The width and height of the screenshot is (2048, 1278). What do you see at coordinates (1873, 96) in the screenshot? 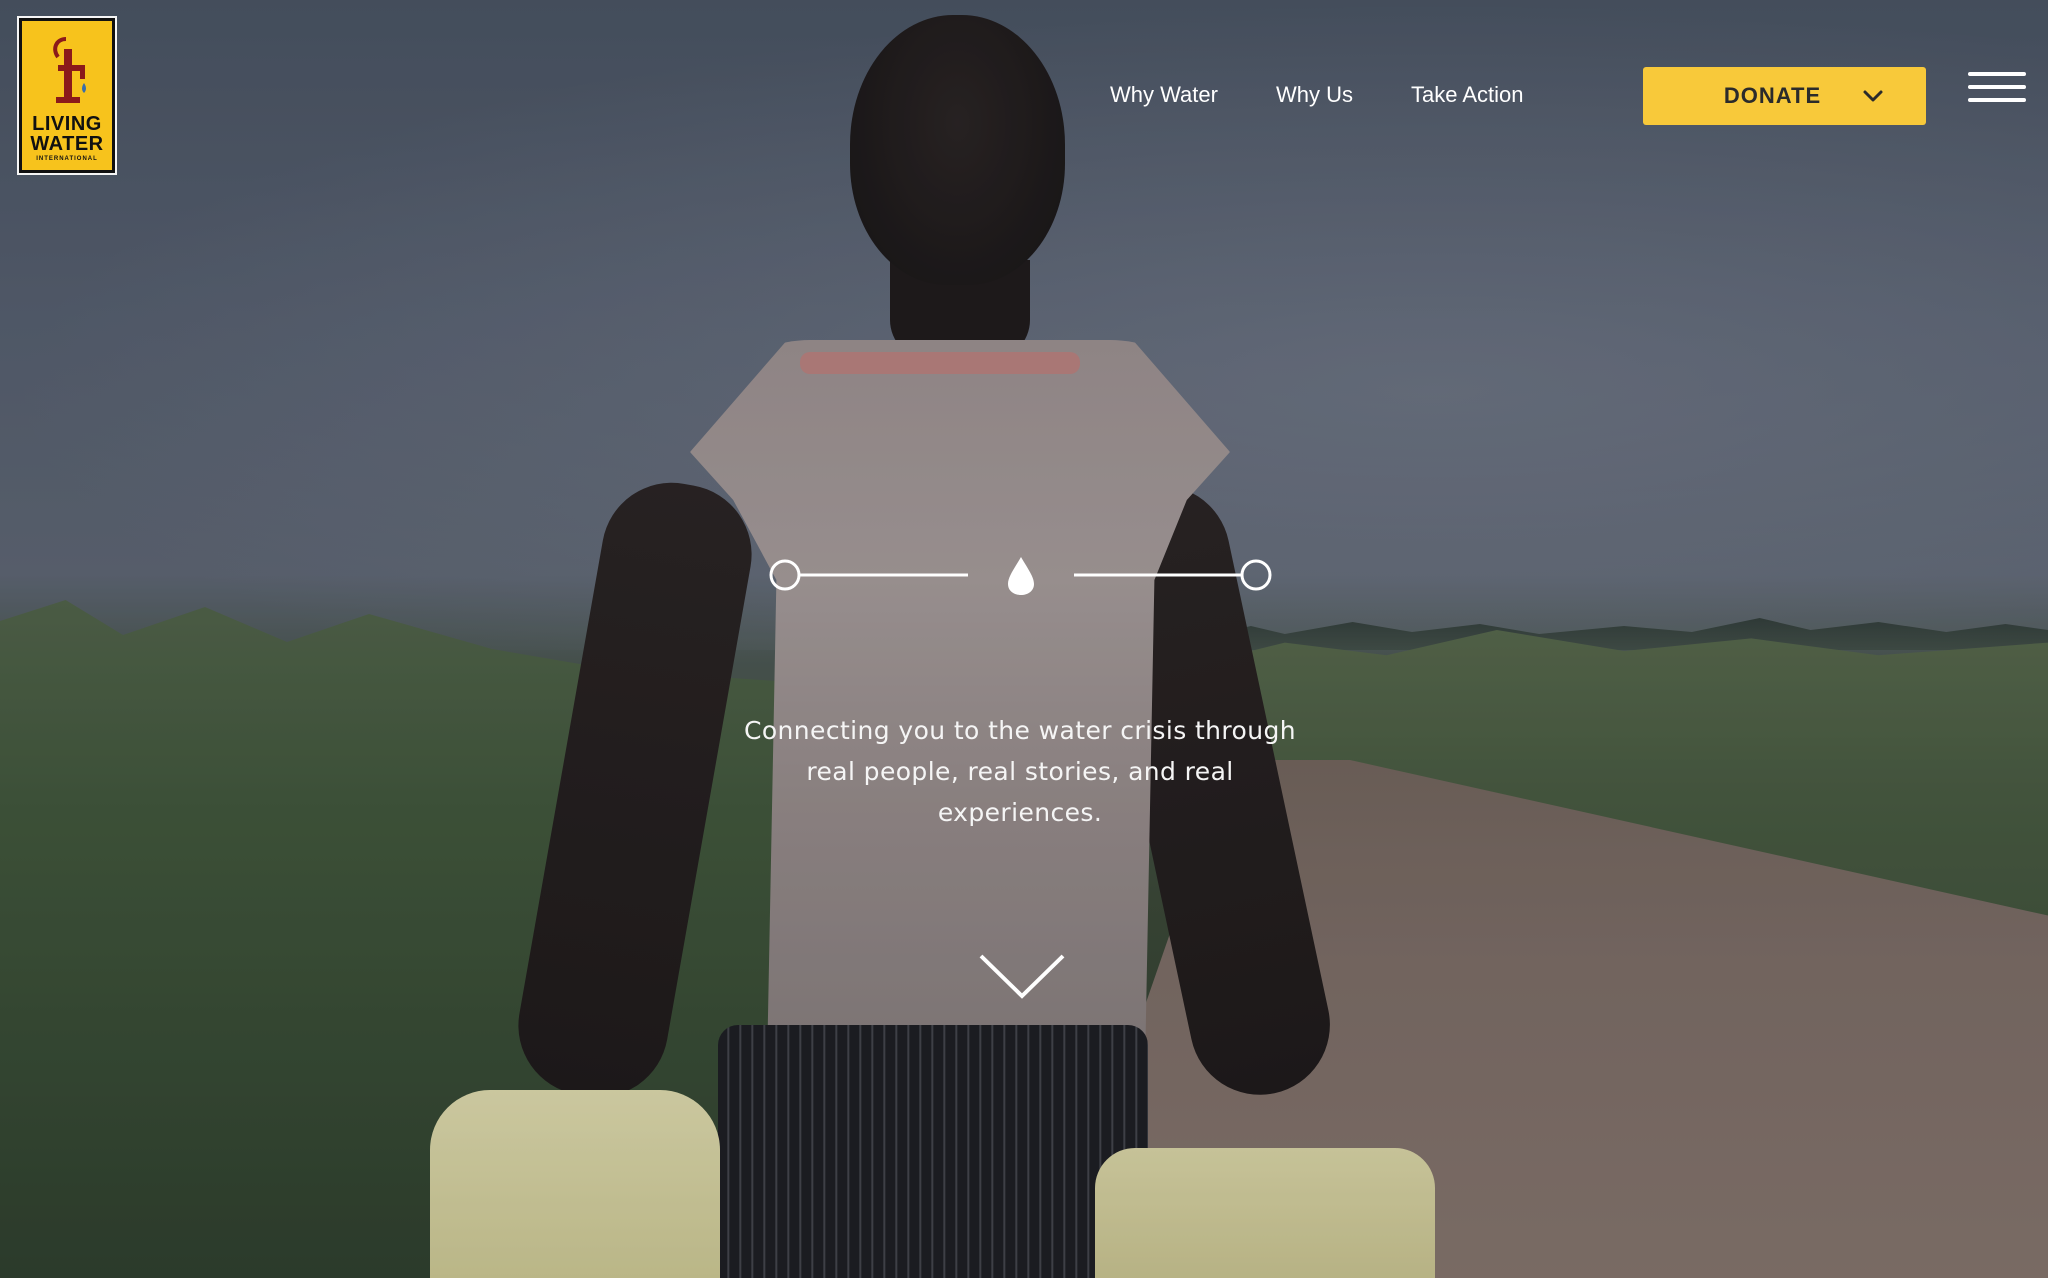
I see `chevron-down-icon` at bounding box center [1873, 96].